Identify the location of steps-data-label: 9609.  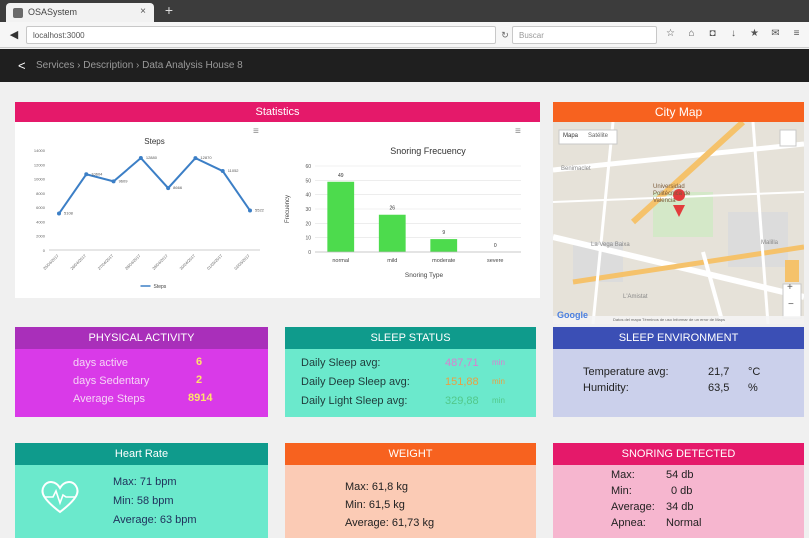
(124, 180).